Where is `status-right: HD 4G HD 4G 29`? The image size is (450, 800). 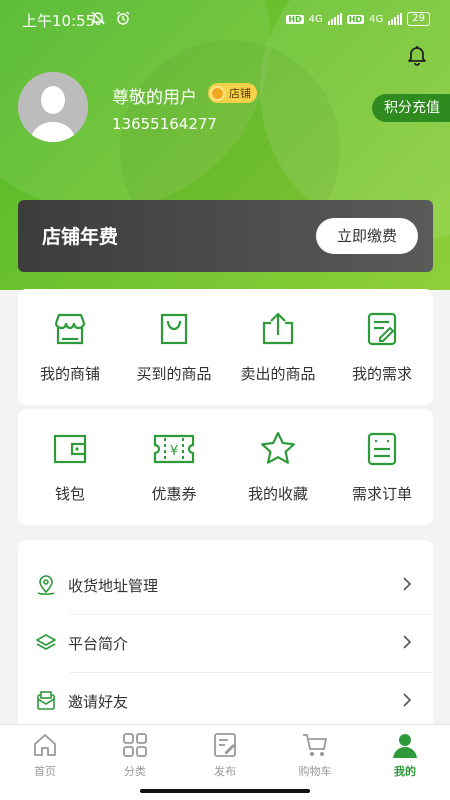 status-right: HD 4G HD 4G 29 is located at coordinates (358, 19).